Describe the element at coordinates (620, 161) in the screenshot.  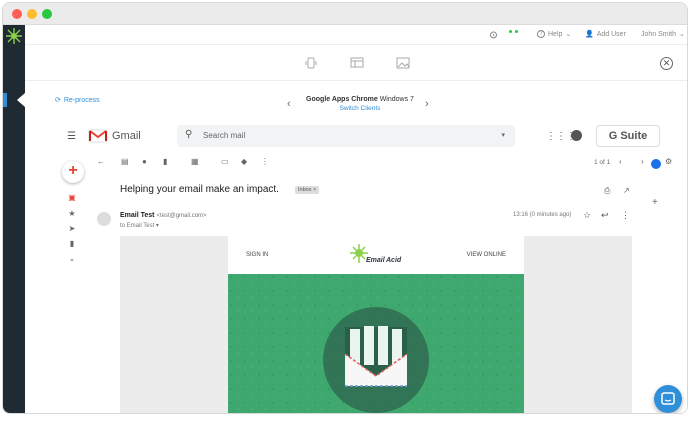
I see `previous-page-icon: ‹` at that location.